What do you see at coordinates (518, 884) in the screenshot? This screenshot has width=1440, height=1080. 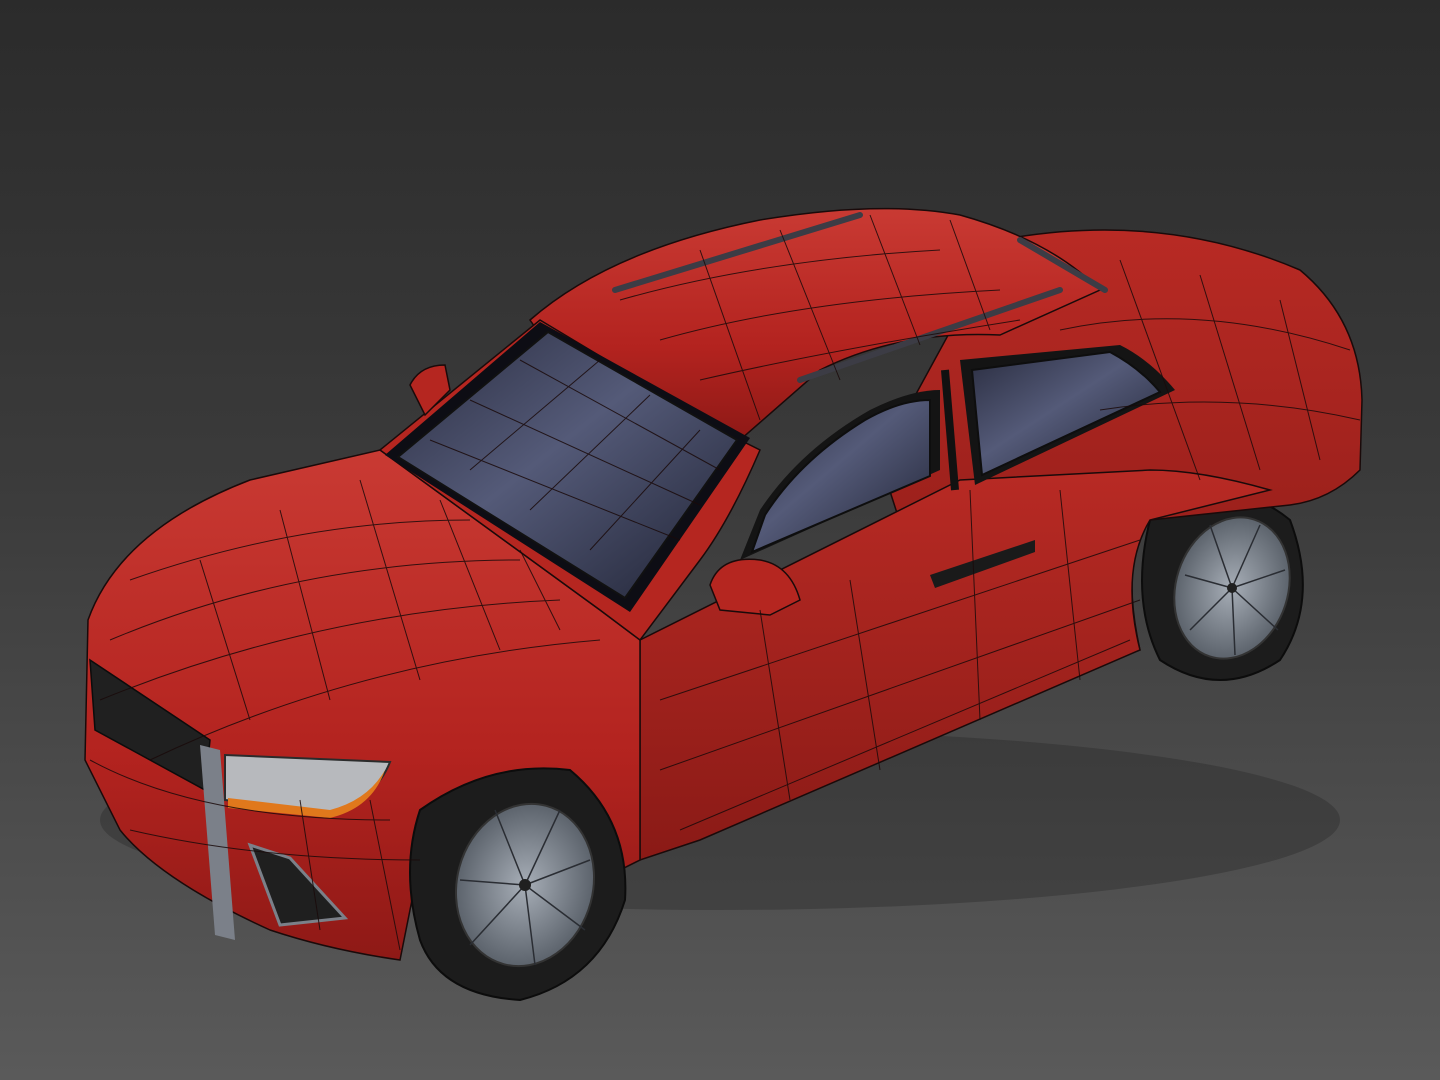 I see `front-wheel` at bounding box center [518, 884].